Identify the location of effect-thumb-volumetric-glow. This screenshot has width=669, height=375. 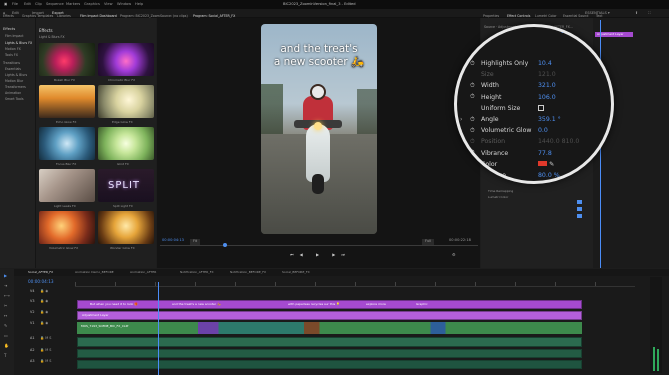
(67, 227).